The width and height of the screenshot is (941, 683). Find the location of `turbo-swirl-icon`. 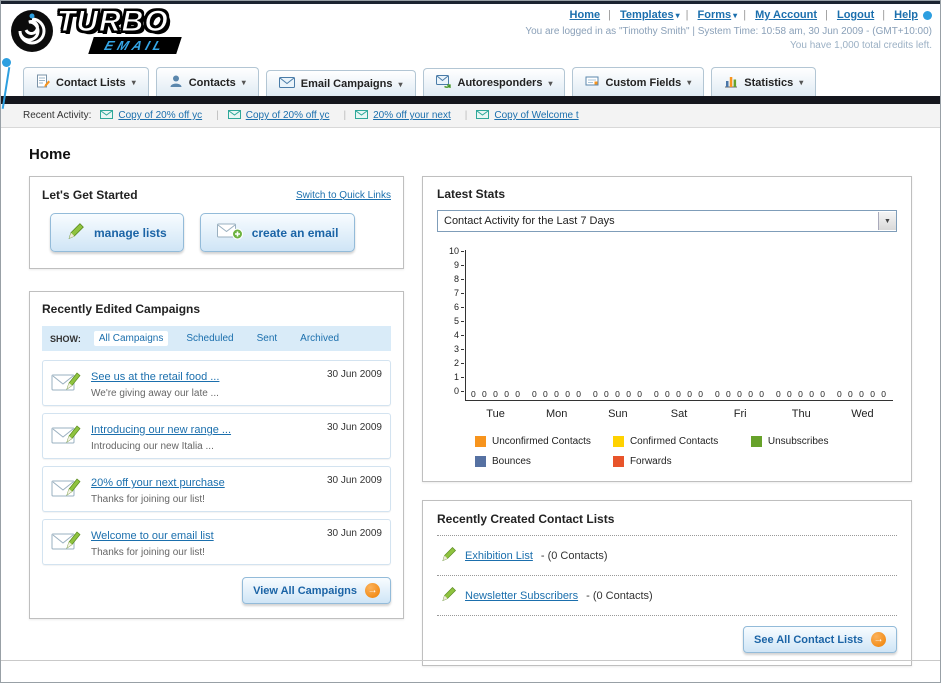

turbo-swirl-icon is located at coordinates (32, 33).